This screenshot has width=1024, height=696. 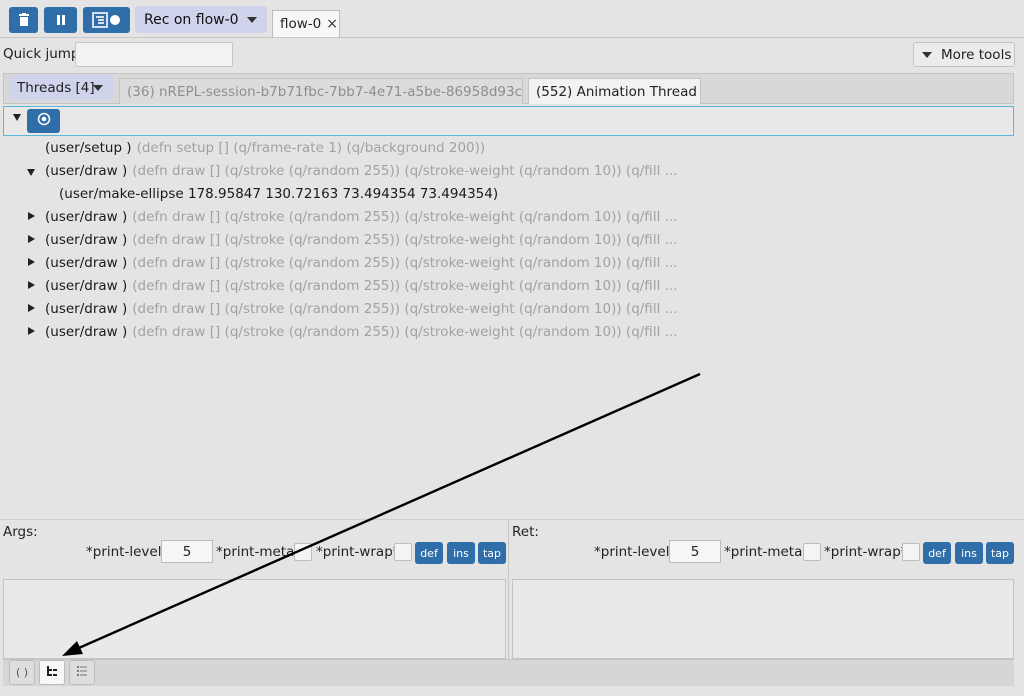 I want to click on call-tree-view-button, so click(x=52, y=672).